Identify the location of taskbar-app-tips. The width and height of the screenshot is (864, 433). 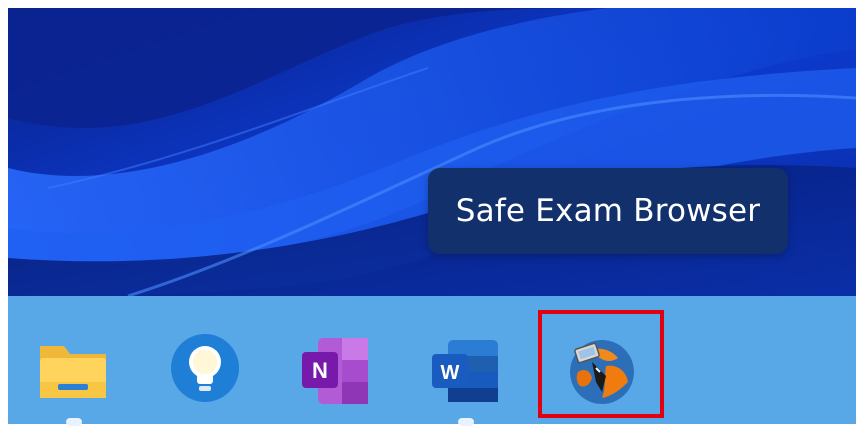
(205, 371).